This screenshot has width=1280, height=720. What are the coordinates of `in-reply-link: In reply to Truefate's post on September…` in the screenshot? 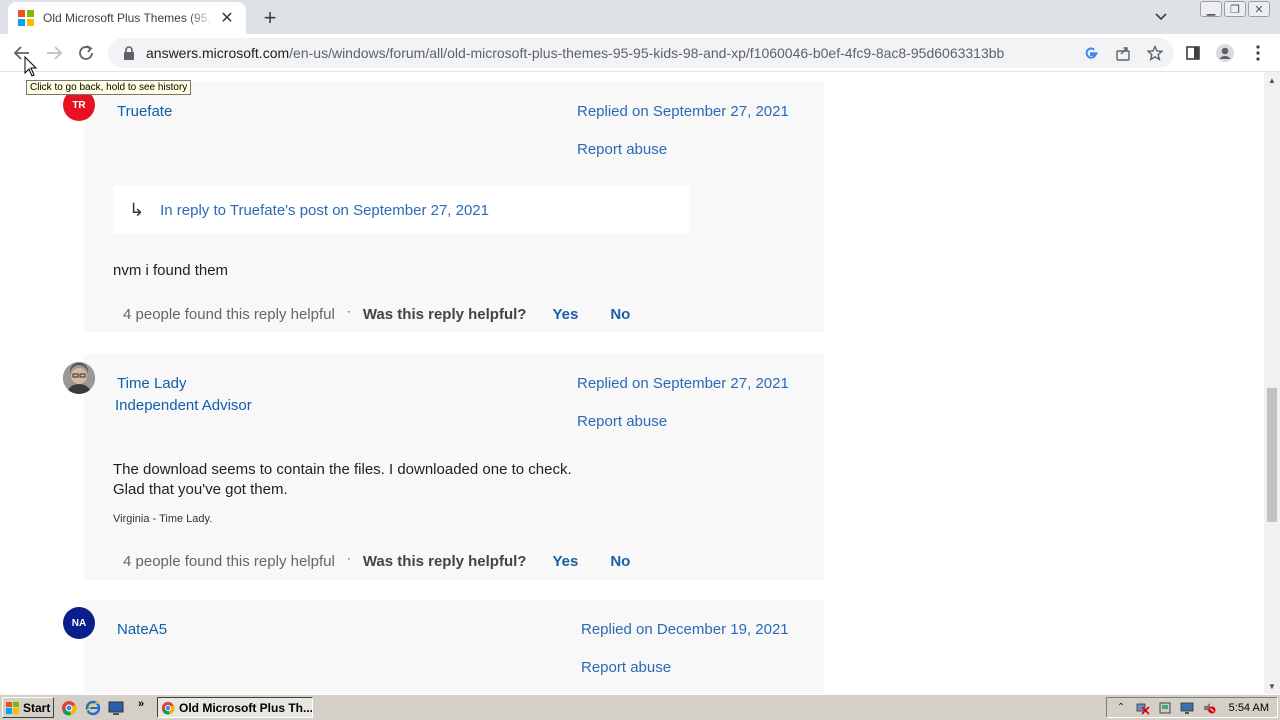 It's located at (324, 210).